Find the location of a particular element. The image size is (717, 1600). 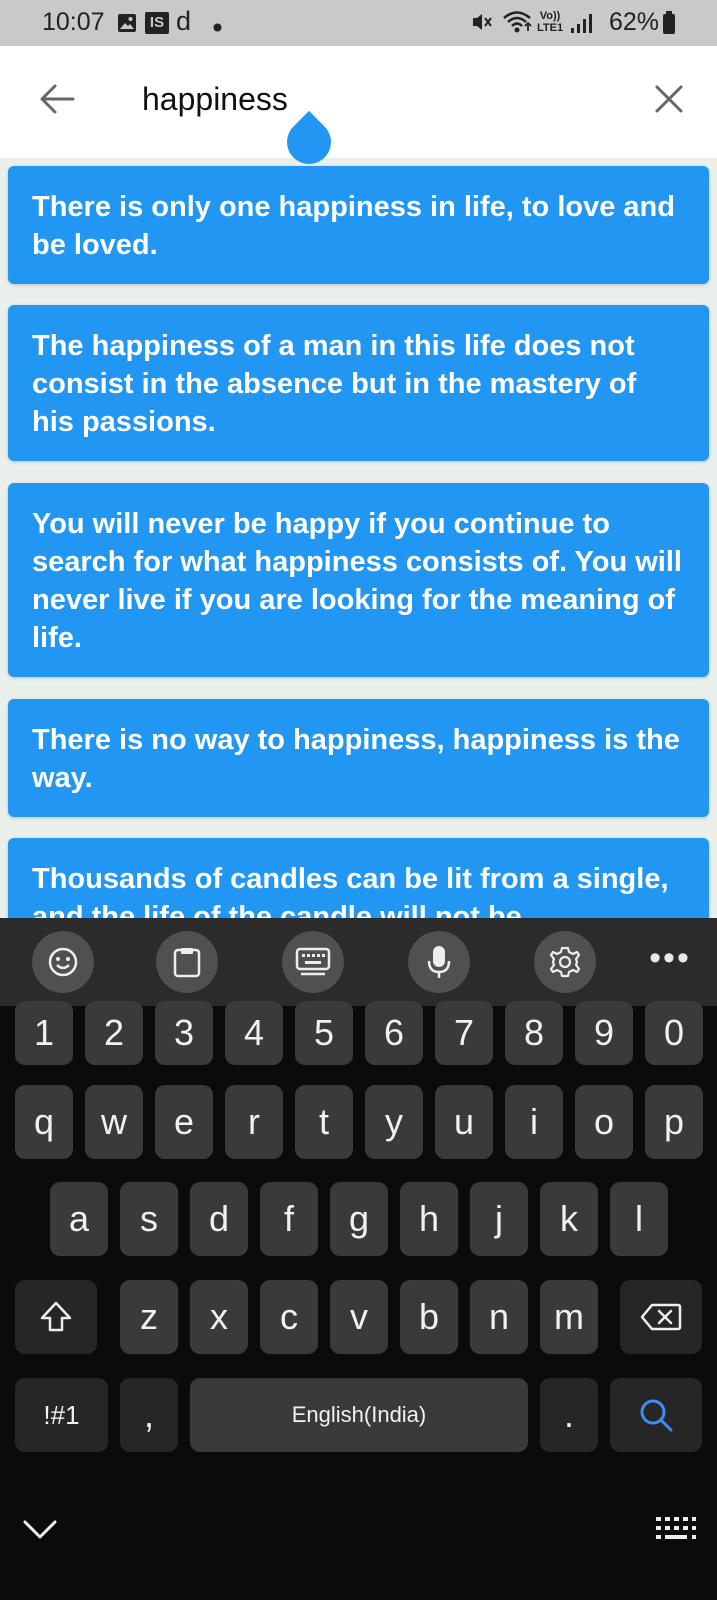

shift-key is located at coordinates (56, 1317).